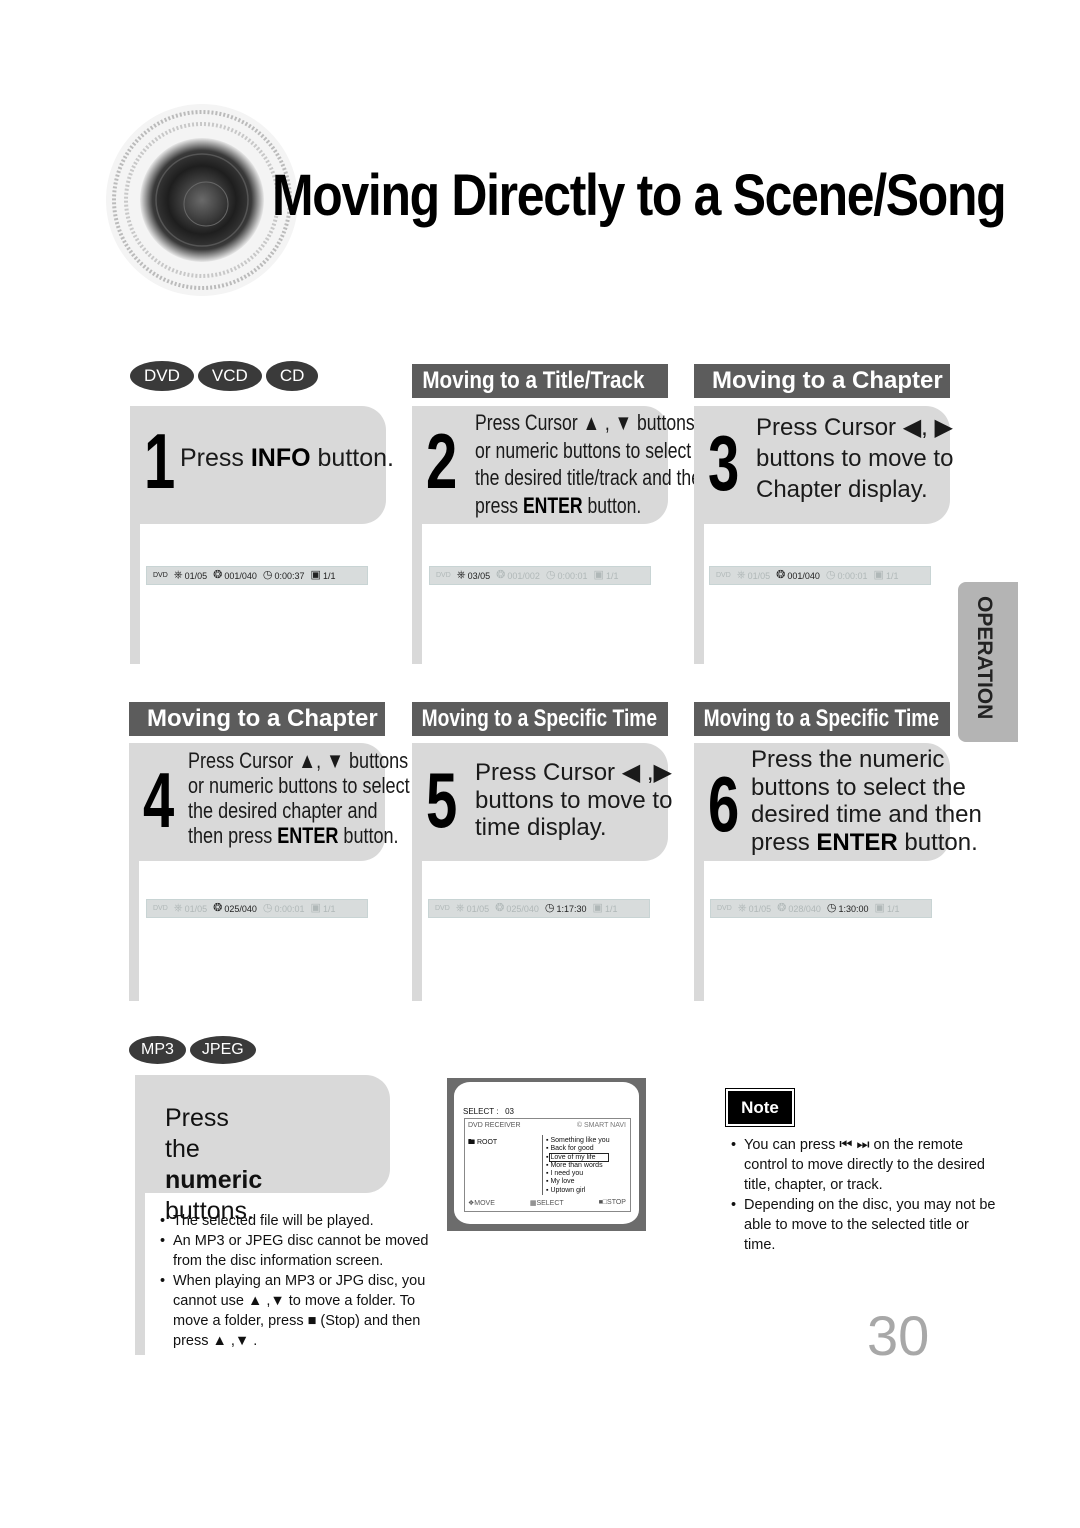  I want to click on file-item: ▪ More than words, so click(578, 1166).